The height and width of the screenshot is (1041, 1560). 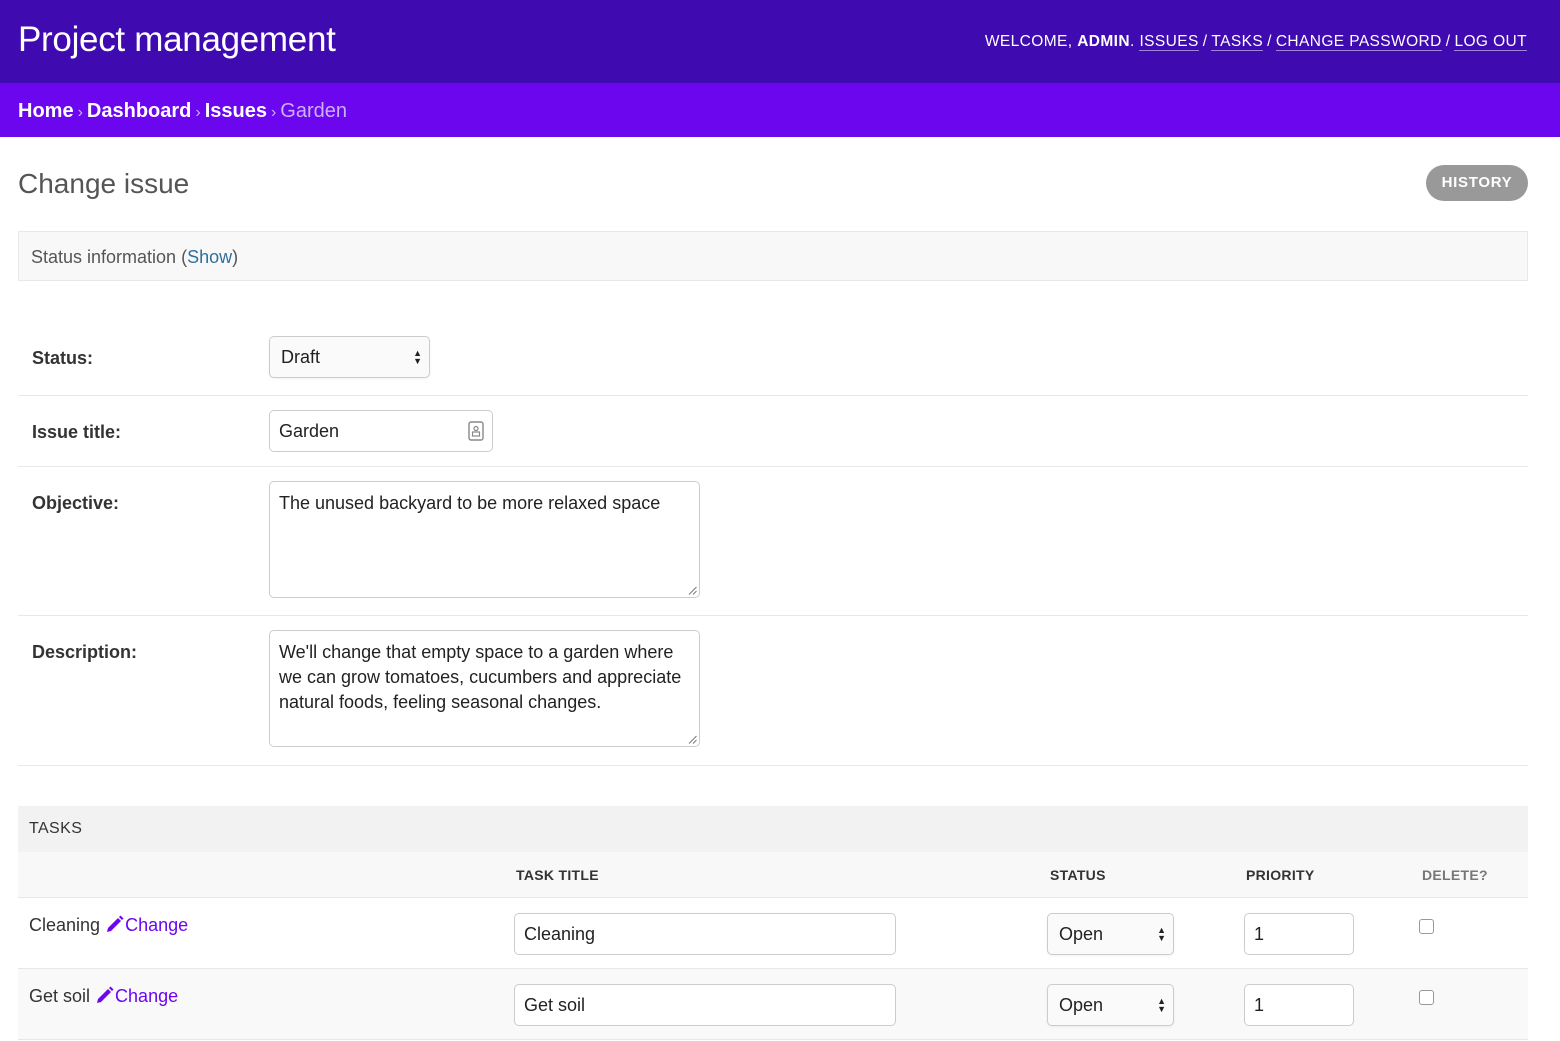 I want to click on objective-label: Objective:, so click(x=76, y=503).